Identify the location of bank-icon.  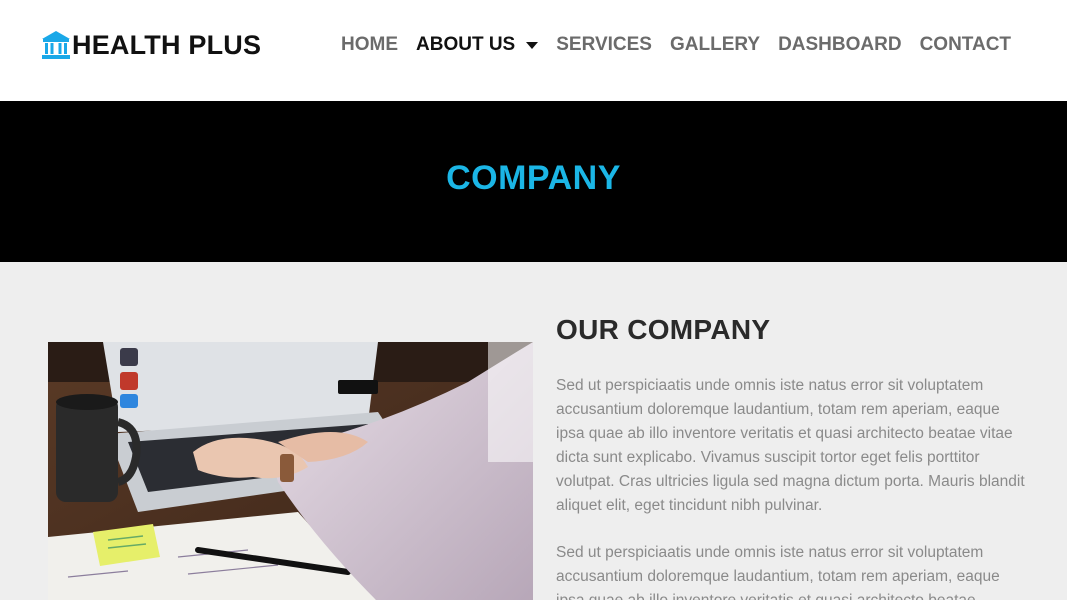
(56, 45).